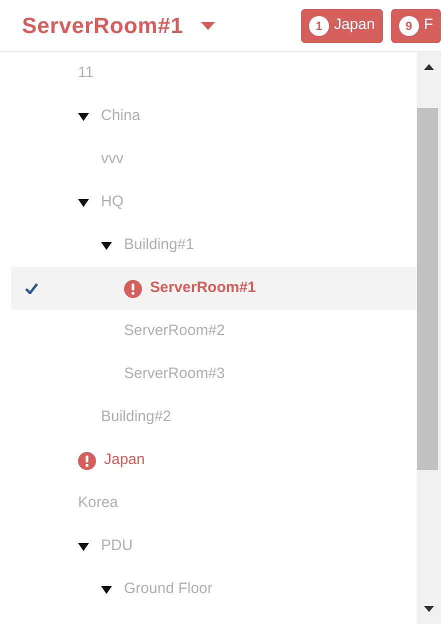 Image resolution: width=441 pixels, height=624 pixels. What do you see at coordinates (168, 589) in the screenshot?
I see `tree-label: Ground Floor` at bounding box center [168, 589].